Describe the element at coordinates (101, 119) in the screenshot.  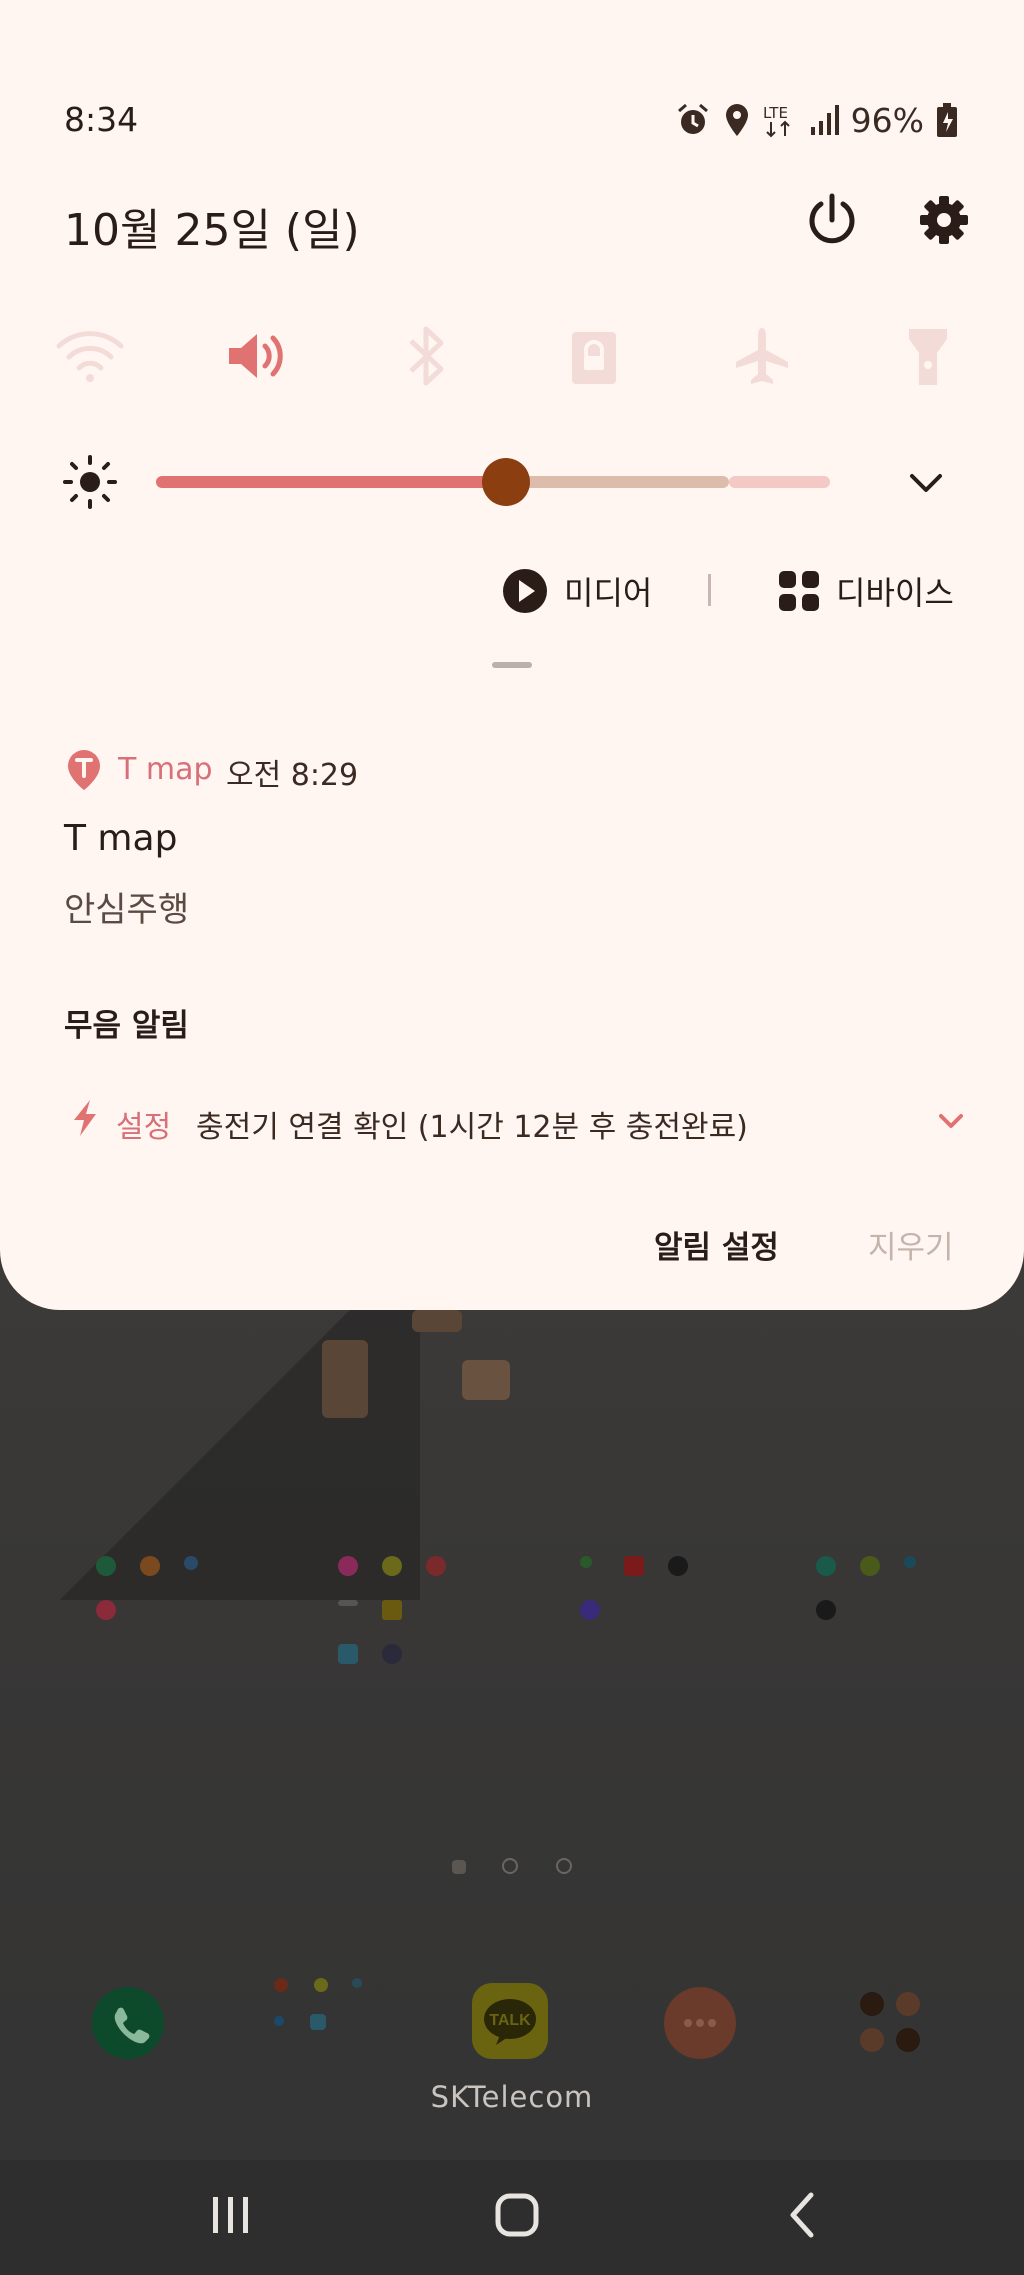
I see `status-time: 8:34` at that location.